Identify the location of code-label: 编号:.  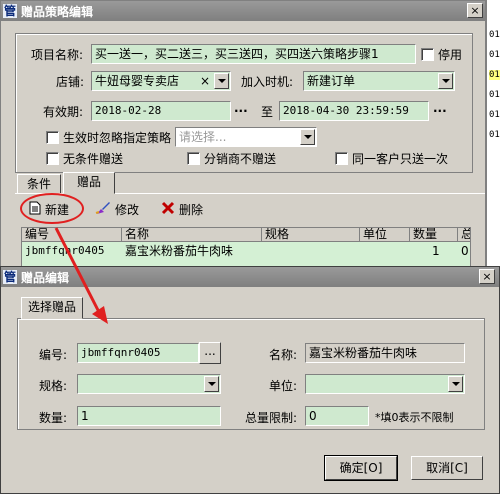
(53, 355).